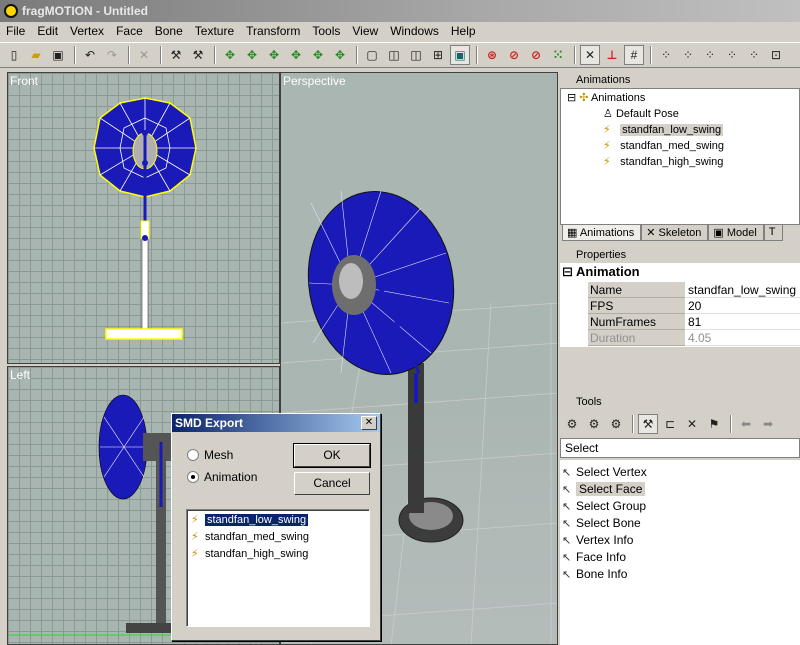 Image resolution: width=800 pixels, height=645 pixels. Describe the element at coordinates (129, 31) in the screenshot. I see `menu-face: Face` at that location.